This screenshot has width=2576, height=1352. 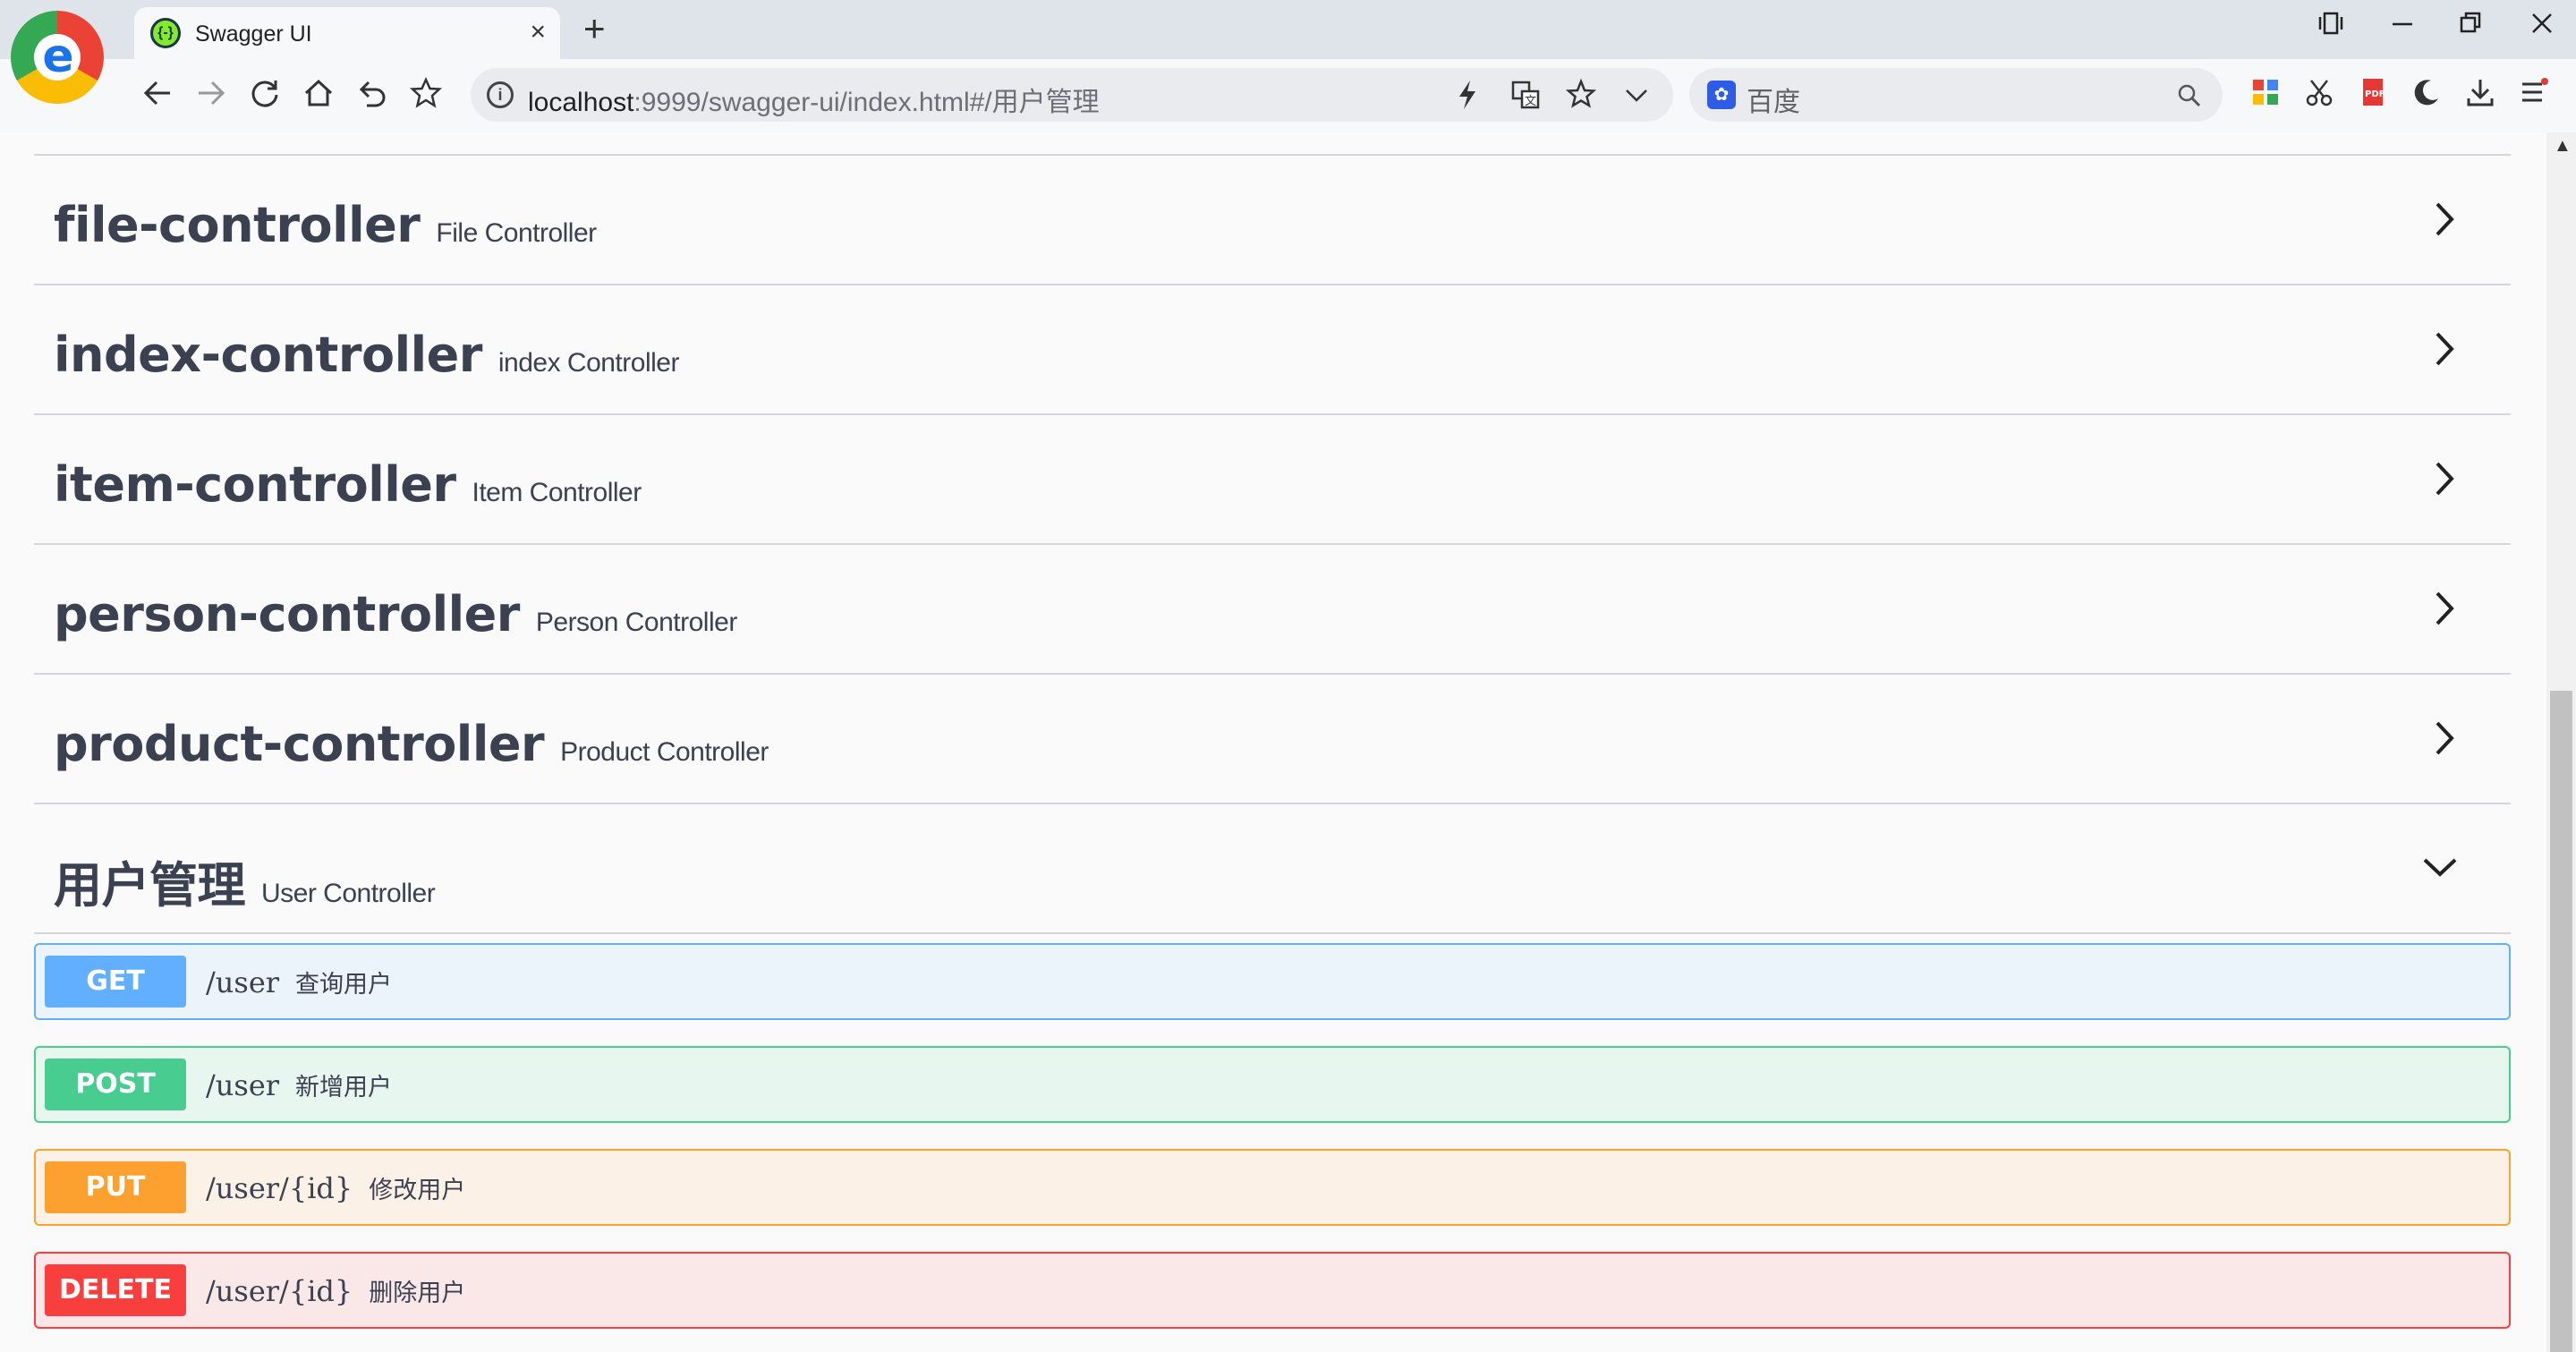 I want to click on restore-icon, so click(x=2470, y=28).